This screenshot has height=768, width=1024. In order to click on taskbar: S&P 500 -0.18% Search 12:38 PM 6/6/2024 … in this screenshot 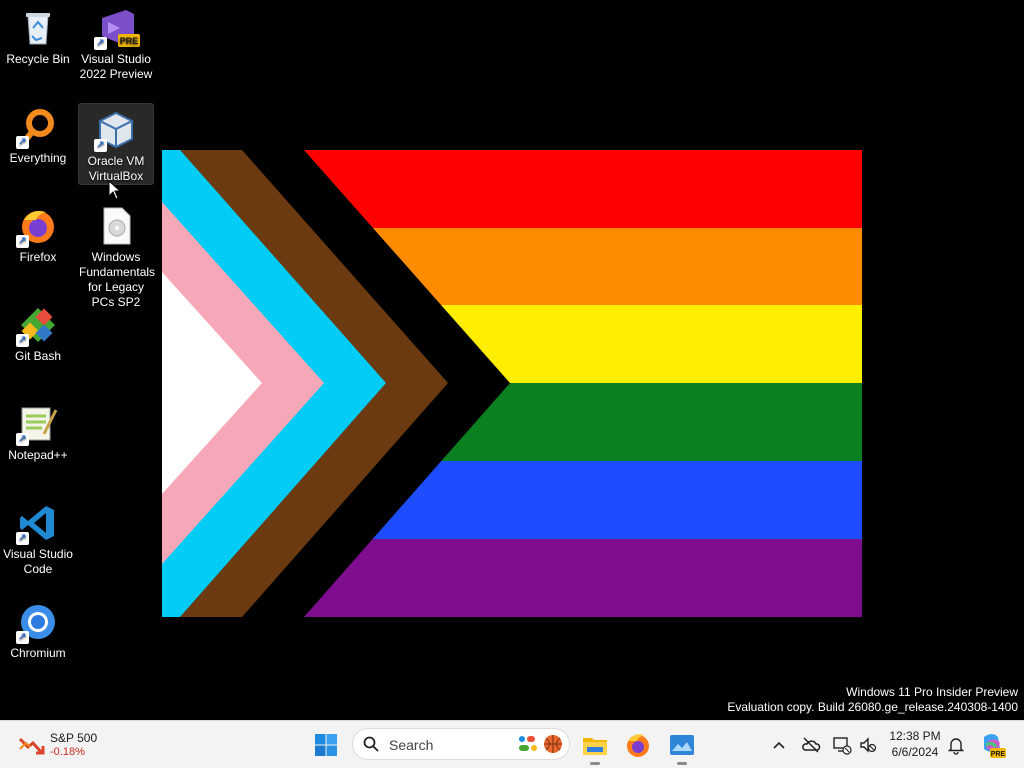, I will do `click(512, 744)`.